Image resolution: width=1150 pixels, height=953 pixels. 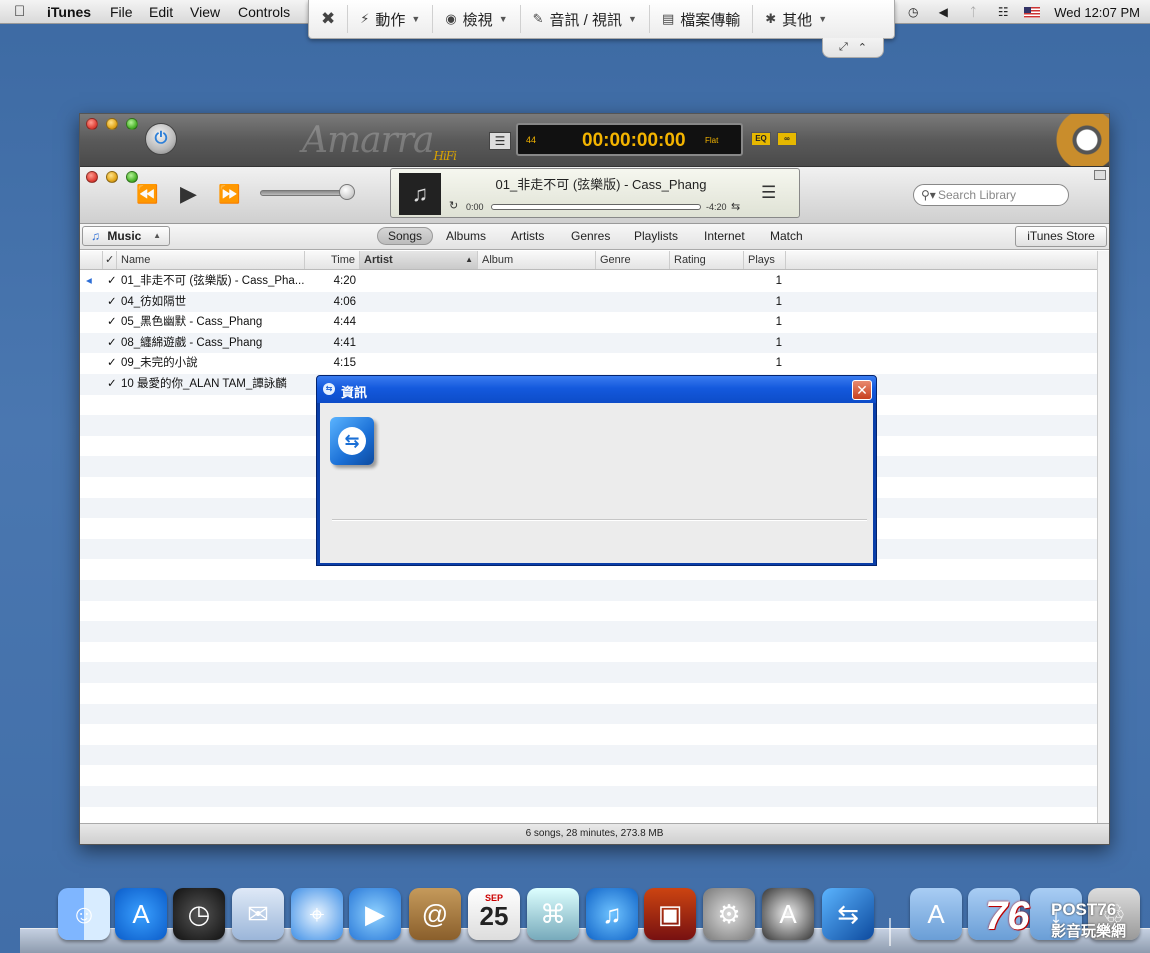 What do you see at coordinates (347, 192) in the screenshot?
I see `volume-knob` at bounding box center [347, 192].